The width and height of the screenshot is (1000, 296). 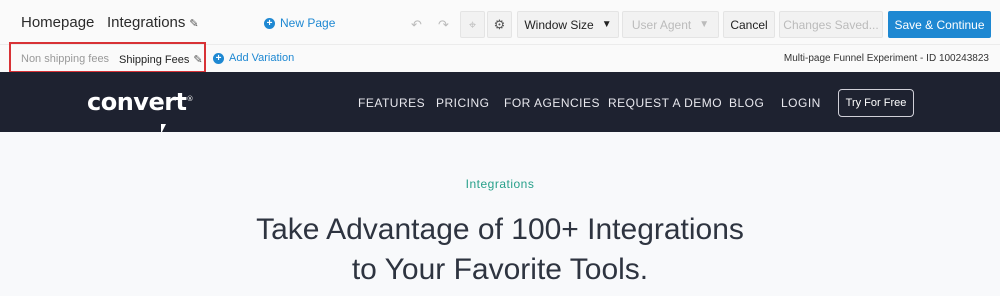 I want to click on window-size-dropdown: Window Size ▼, so click(x=568, y=24).